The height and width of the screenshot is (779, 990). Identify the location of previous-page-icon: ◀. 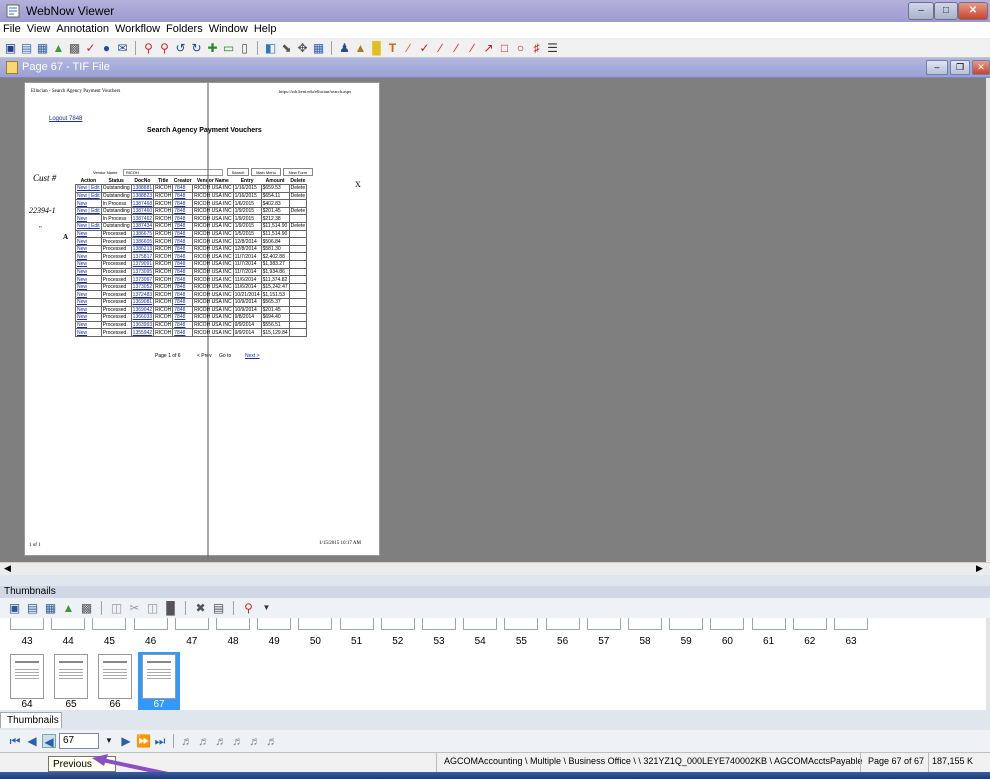
(49, 741).